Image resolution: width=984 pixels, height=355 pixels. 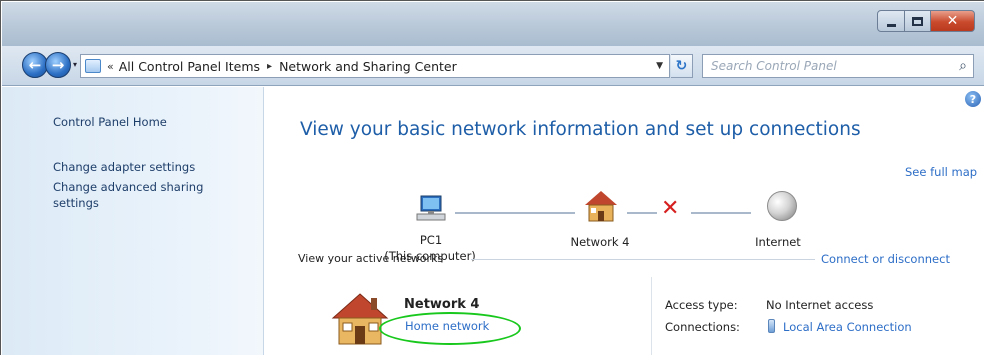 What do you see at coordinates (431, 240) in the screenshot?
I see `computer-name: PC1` at bounding box center [431, 240].